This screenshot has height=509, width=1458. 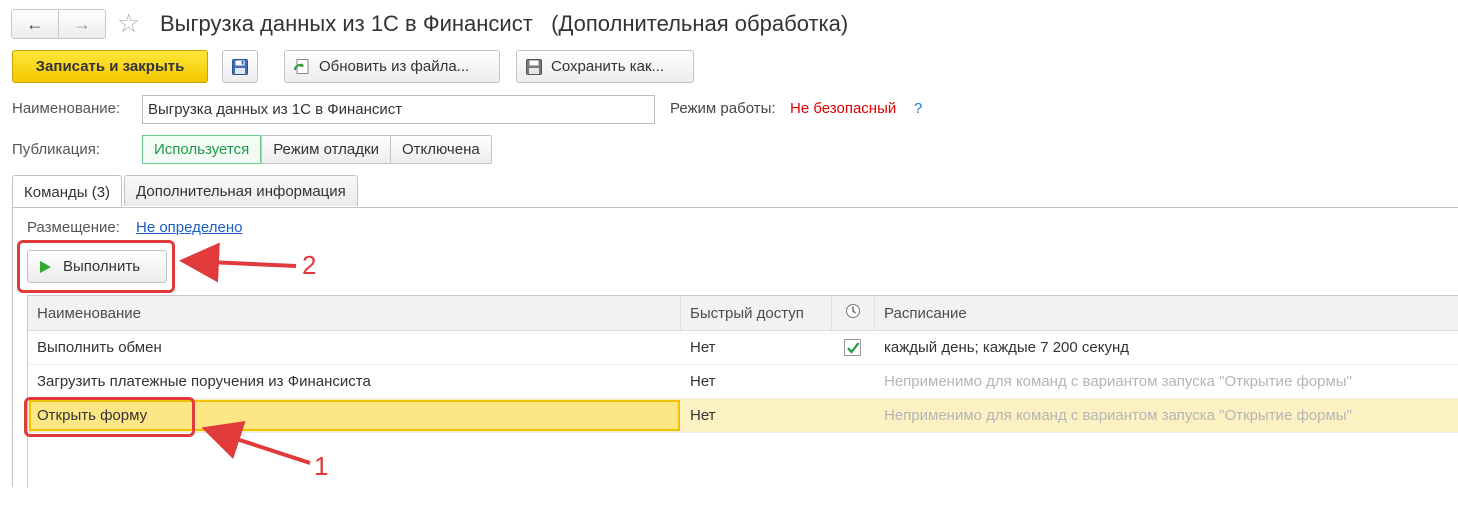 I want to click on arrow-to-open-form, so click(x=256, y=442).